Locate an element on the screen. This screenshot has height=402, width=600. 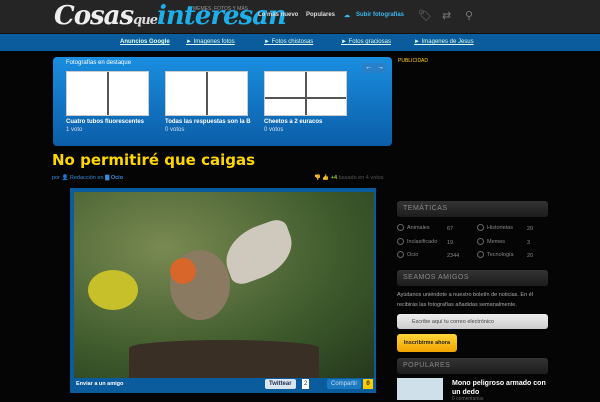
thumbs-down-icon: 👎 is located at coordinates (317, 178).